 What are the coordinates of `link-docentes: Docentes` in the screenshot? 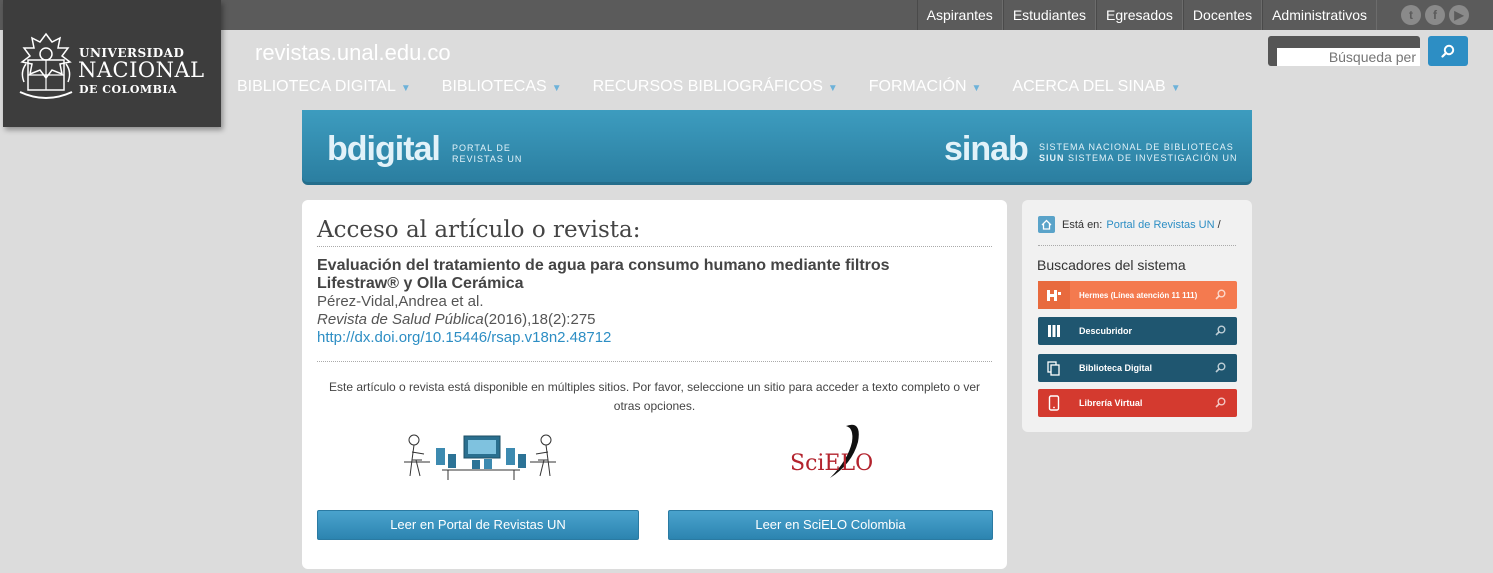 It's located at (1222, 15).